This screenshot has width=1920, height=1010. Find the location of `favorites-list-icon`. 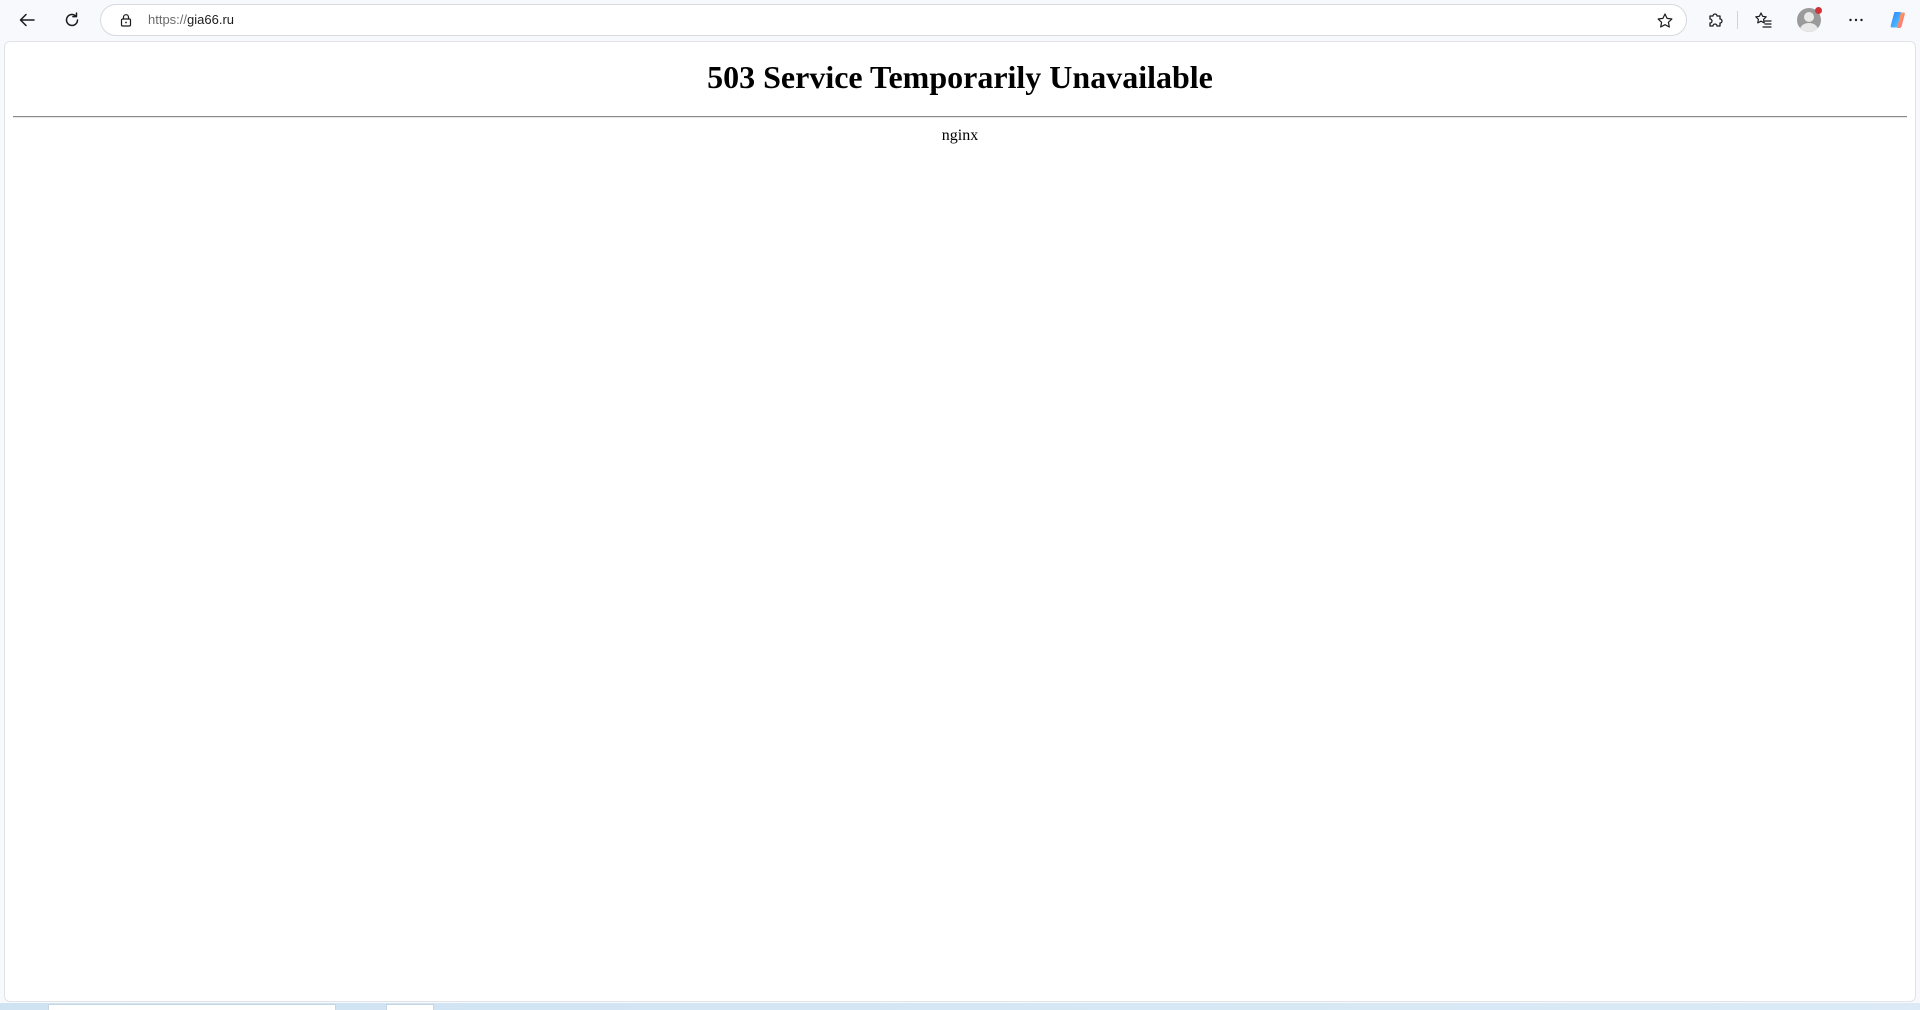

favorites-list-icon is located at coordinates (1763, 20).